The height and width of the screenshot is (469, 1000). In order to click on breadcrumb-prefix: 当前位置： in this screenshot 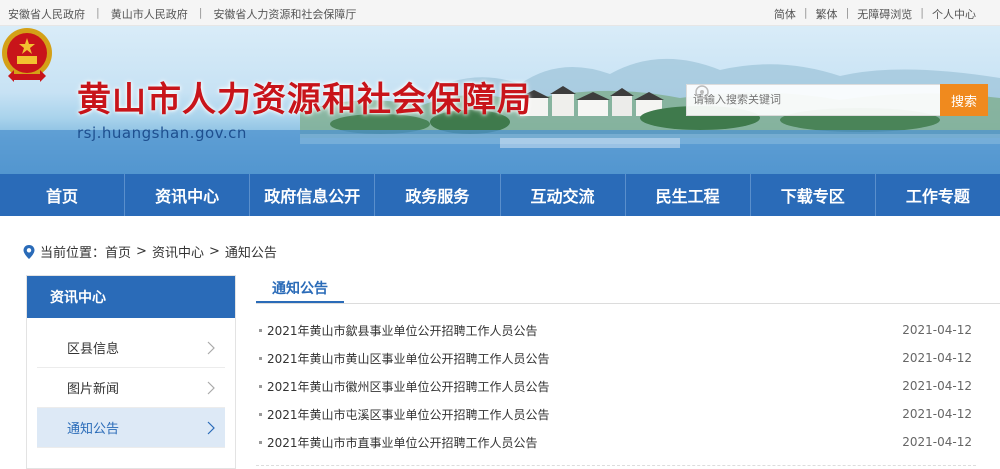, I will do `click(73, 253)`.